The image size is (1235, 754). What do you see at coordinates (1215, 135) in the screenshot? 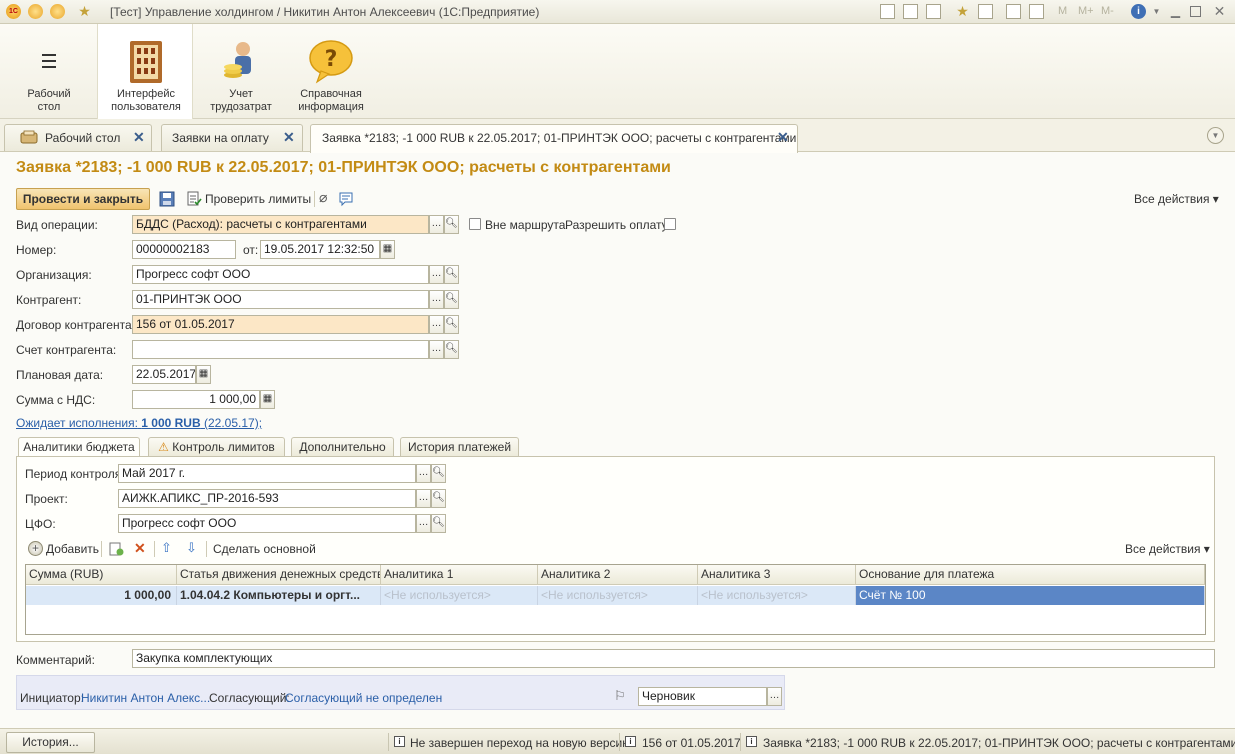
I see `tabs-menu-chevron-icon: ▼` at bounding box center [1215, 135].